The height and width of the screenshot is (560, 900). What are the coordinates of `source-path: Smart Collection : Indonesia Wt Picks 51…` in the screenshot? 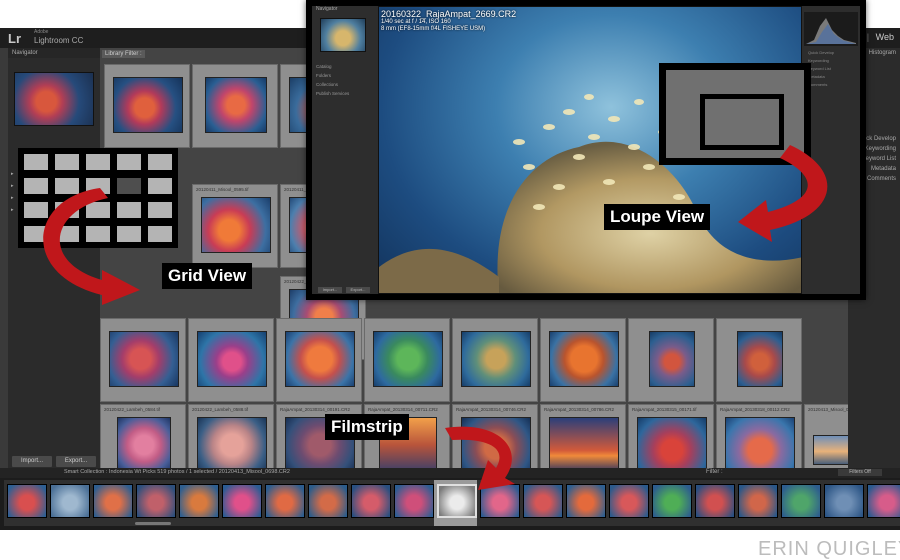 It's located at (177, 472).